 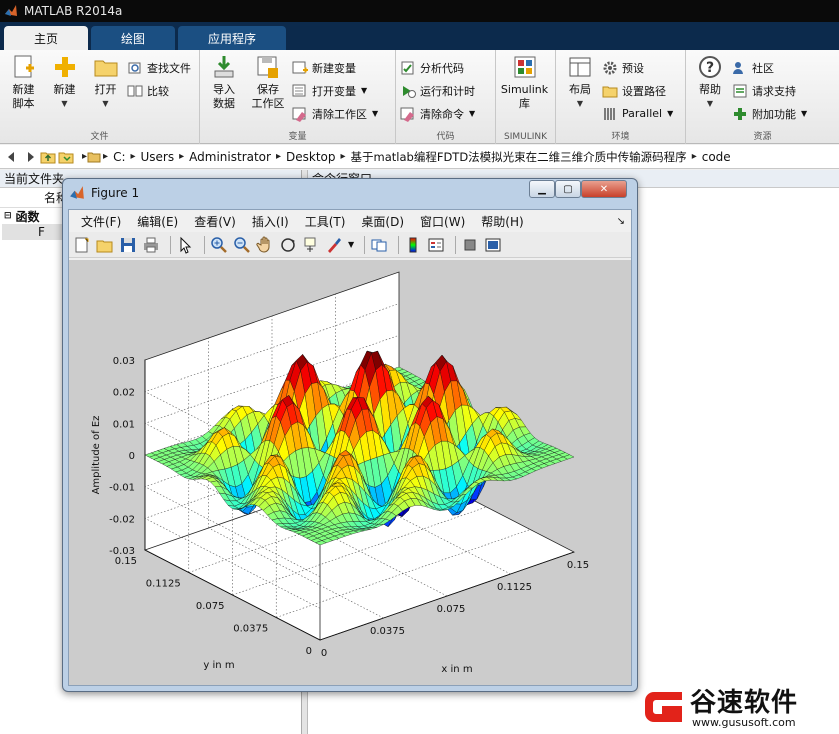 What do you see at coordinates (132, 456) in the screenshot?
I see `z-tick-label: 0` at bounding box center [132, 456].